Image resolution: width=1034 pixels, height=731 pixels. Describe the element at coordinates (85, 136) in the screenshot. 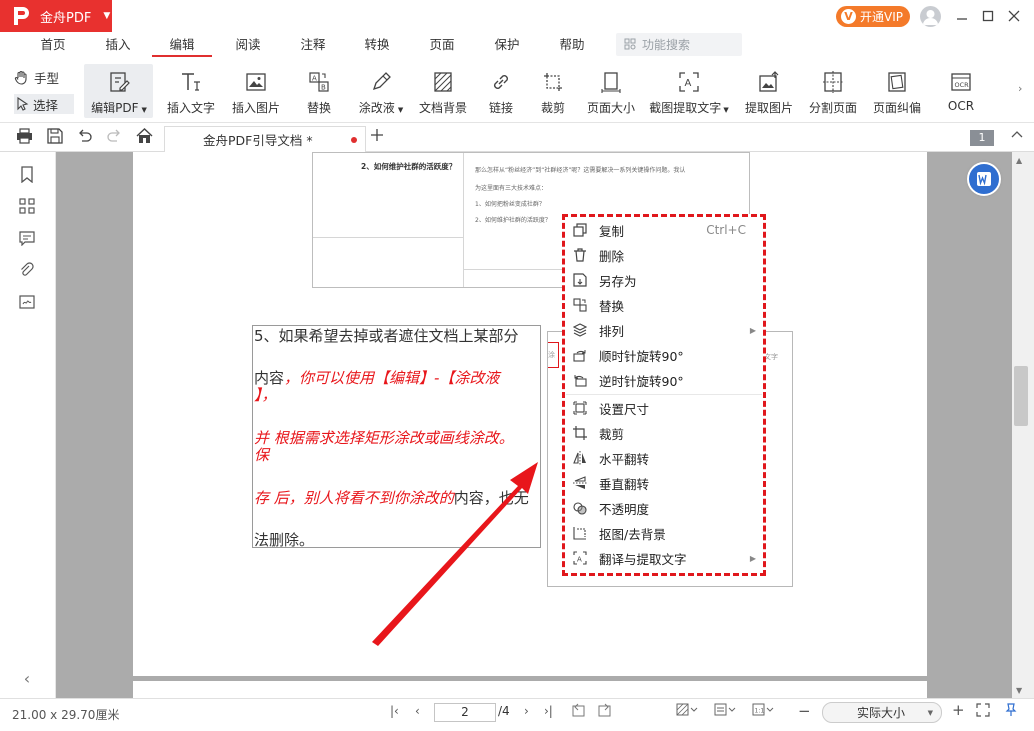

I see `undo-icon` at that location.